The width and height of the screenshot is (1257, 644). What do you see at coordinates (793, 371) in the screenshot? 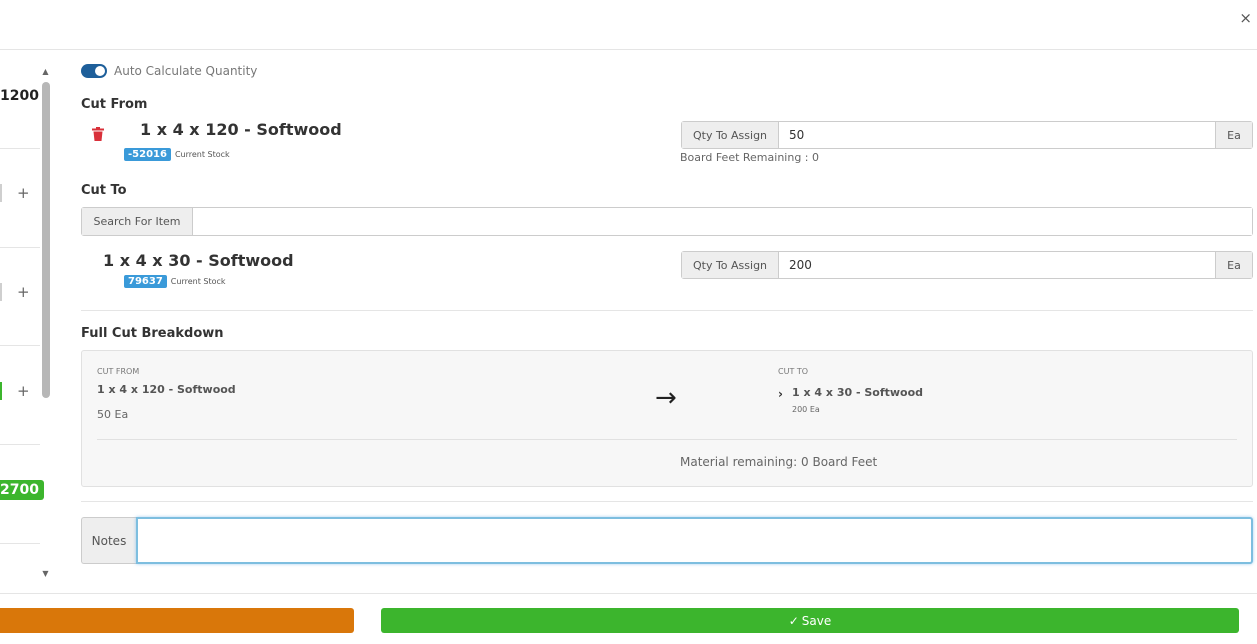
I see `cut-to-caption: CUT TO` at bounding box center [793, 371].